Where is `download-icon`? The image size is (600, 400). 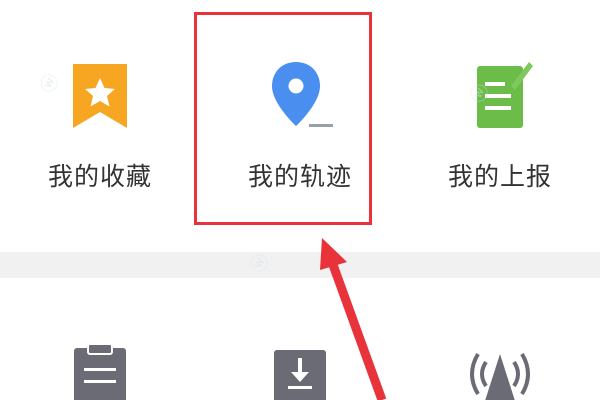
download-icon is located at coordinates (300, 375).